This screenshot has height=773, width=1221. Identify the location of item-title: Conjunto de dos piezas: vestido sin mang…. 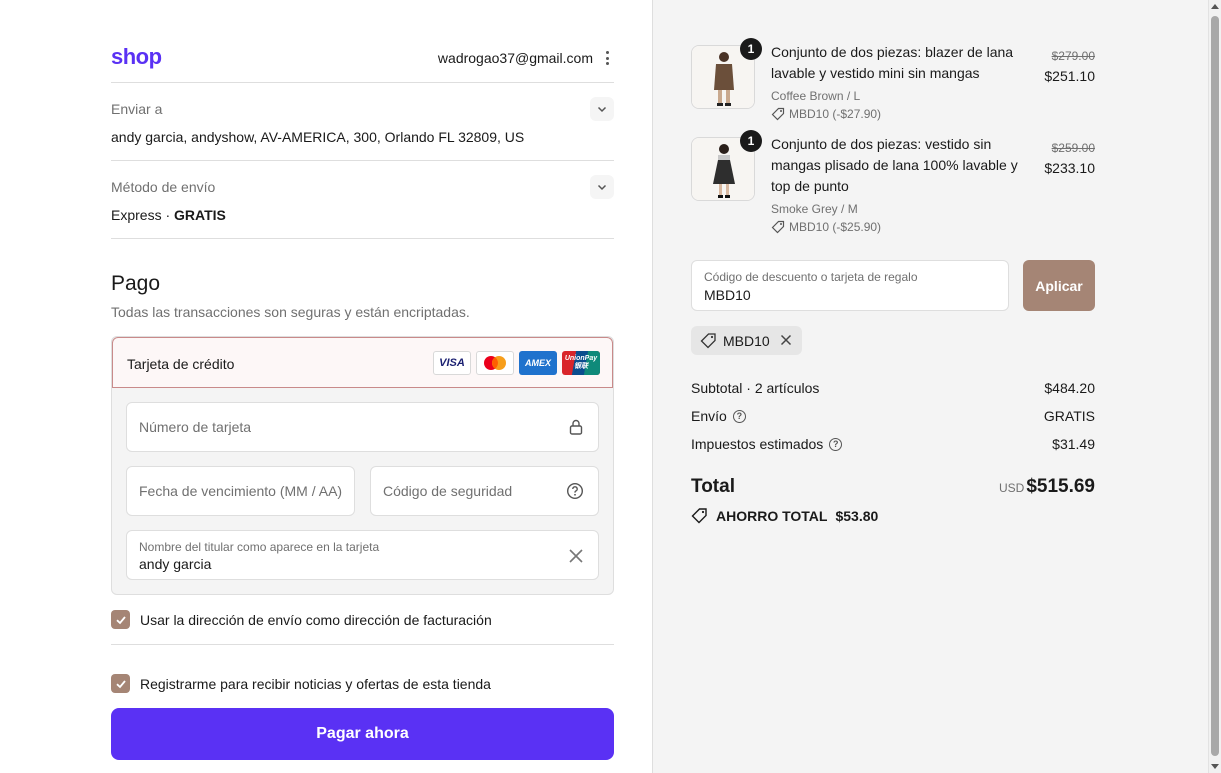
(894, 165).